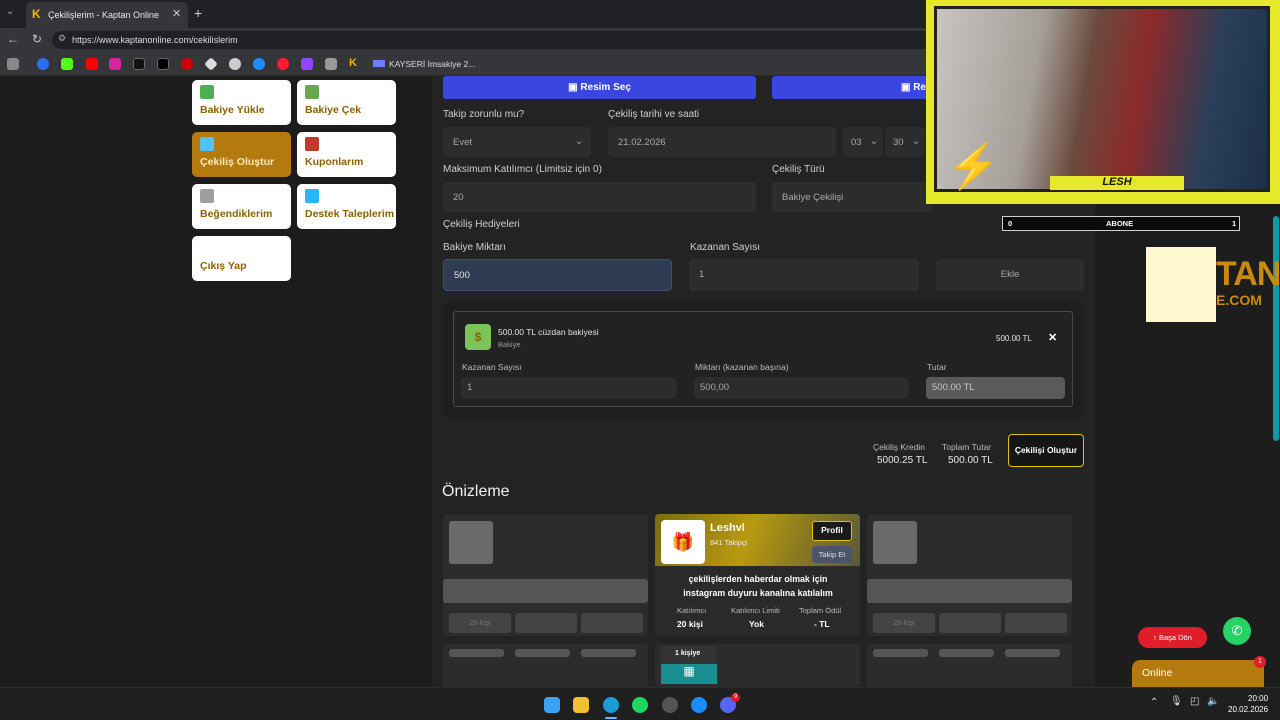  What do you see at coordinates (1103, 102) in the screenshot?
I see `webcam-overlay: ⚡ LESH` at bounding box center [1103, 102].